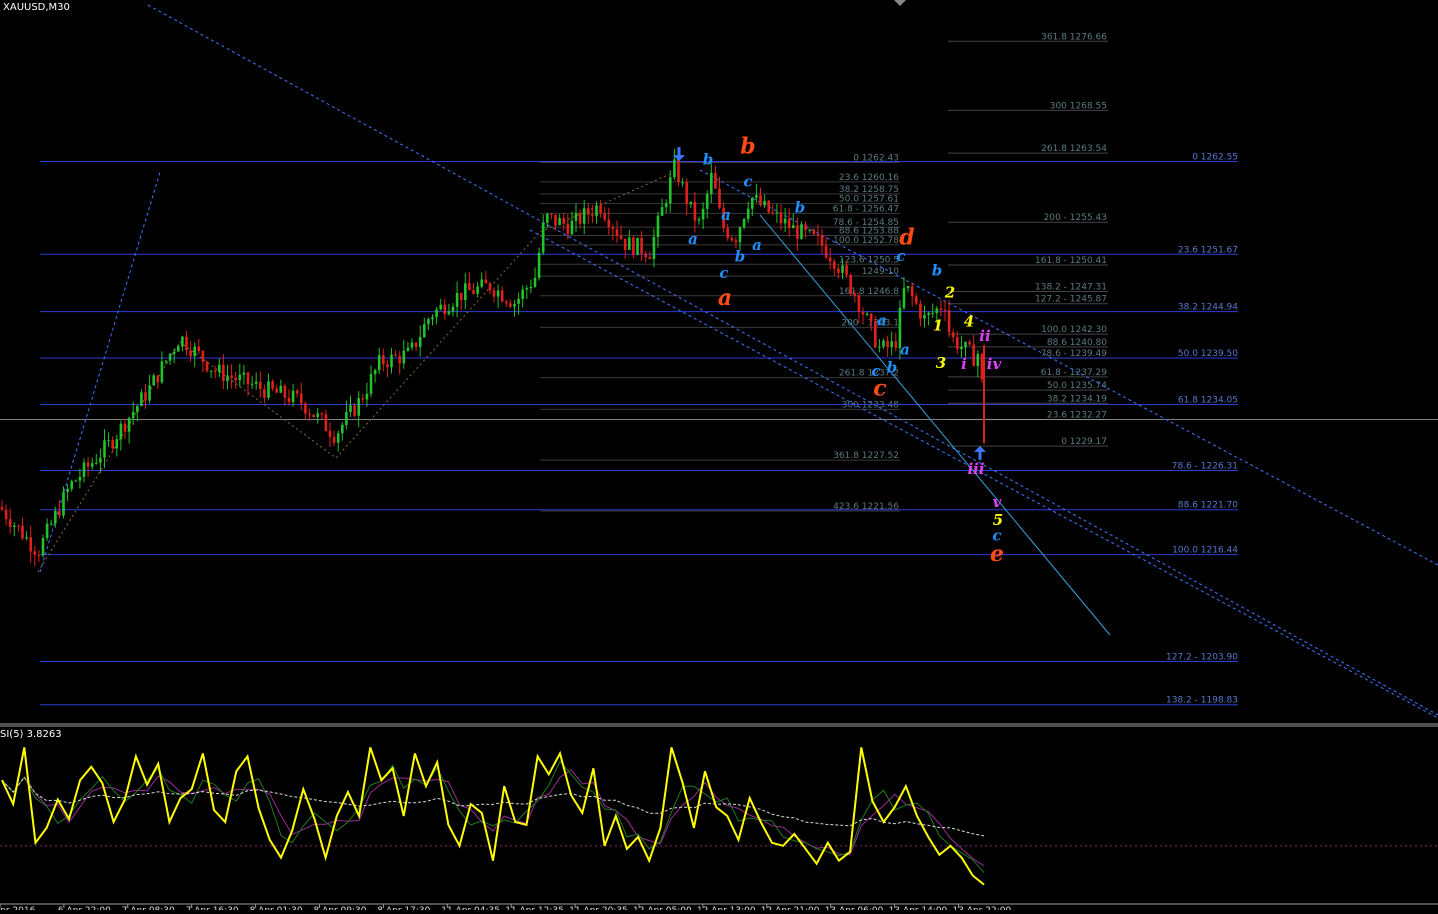 This screenshot has height=914, width=1438. I want to click on arrow-up-icon, so click(980, 452).